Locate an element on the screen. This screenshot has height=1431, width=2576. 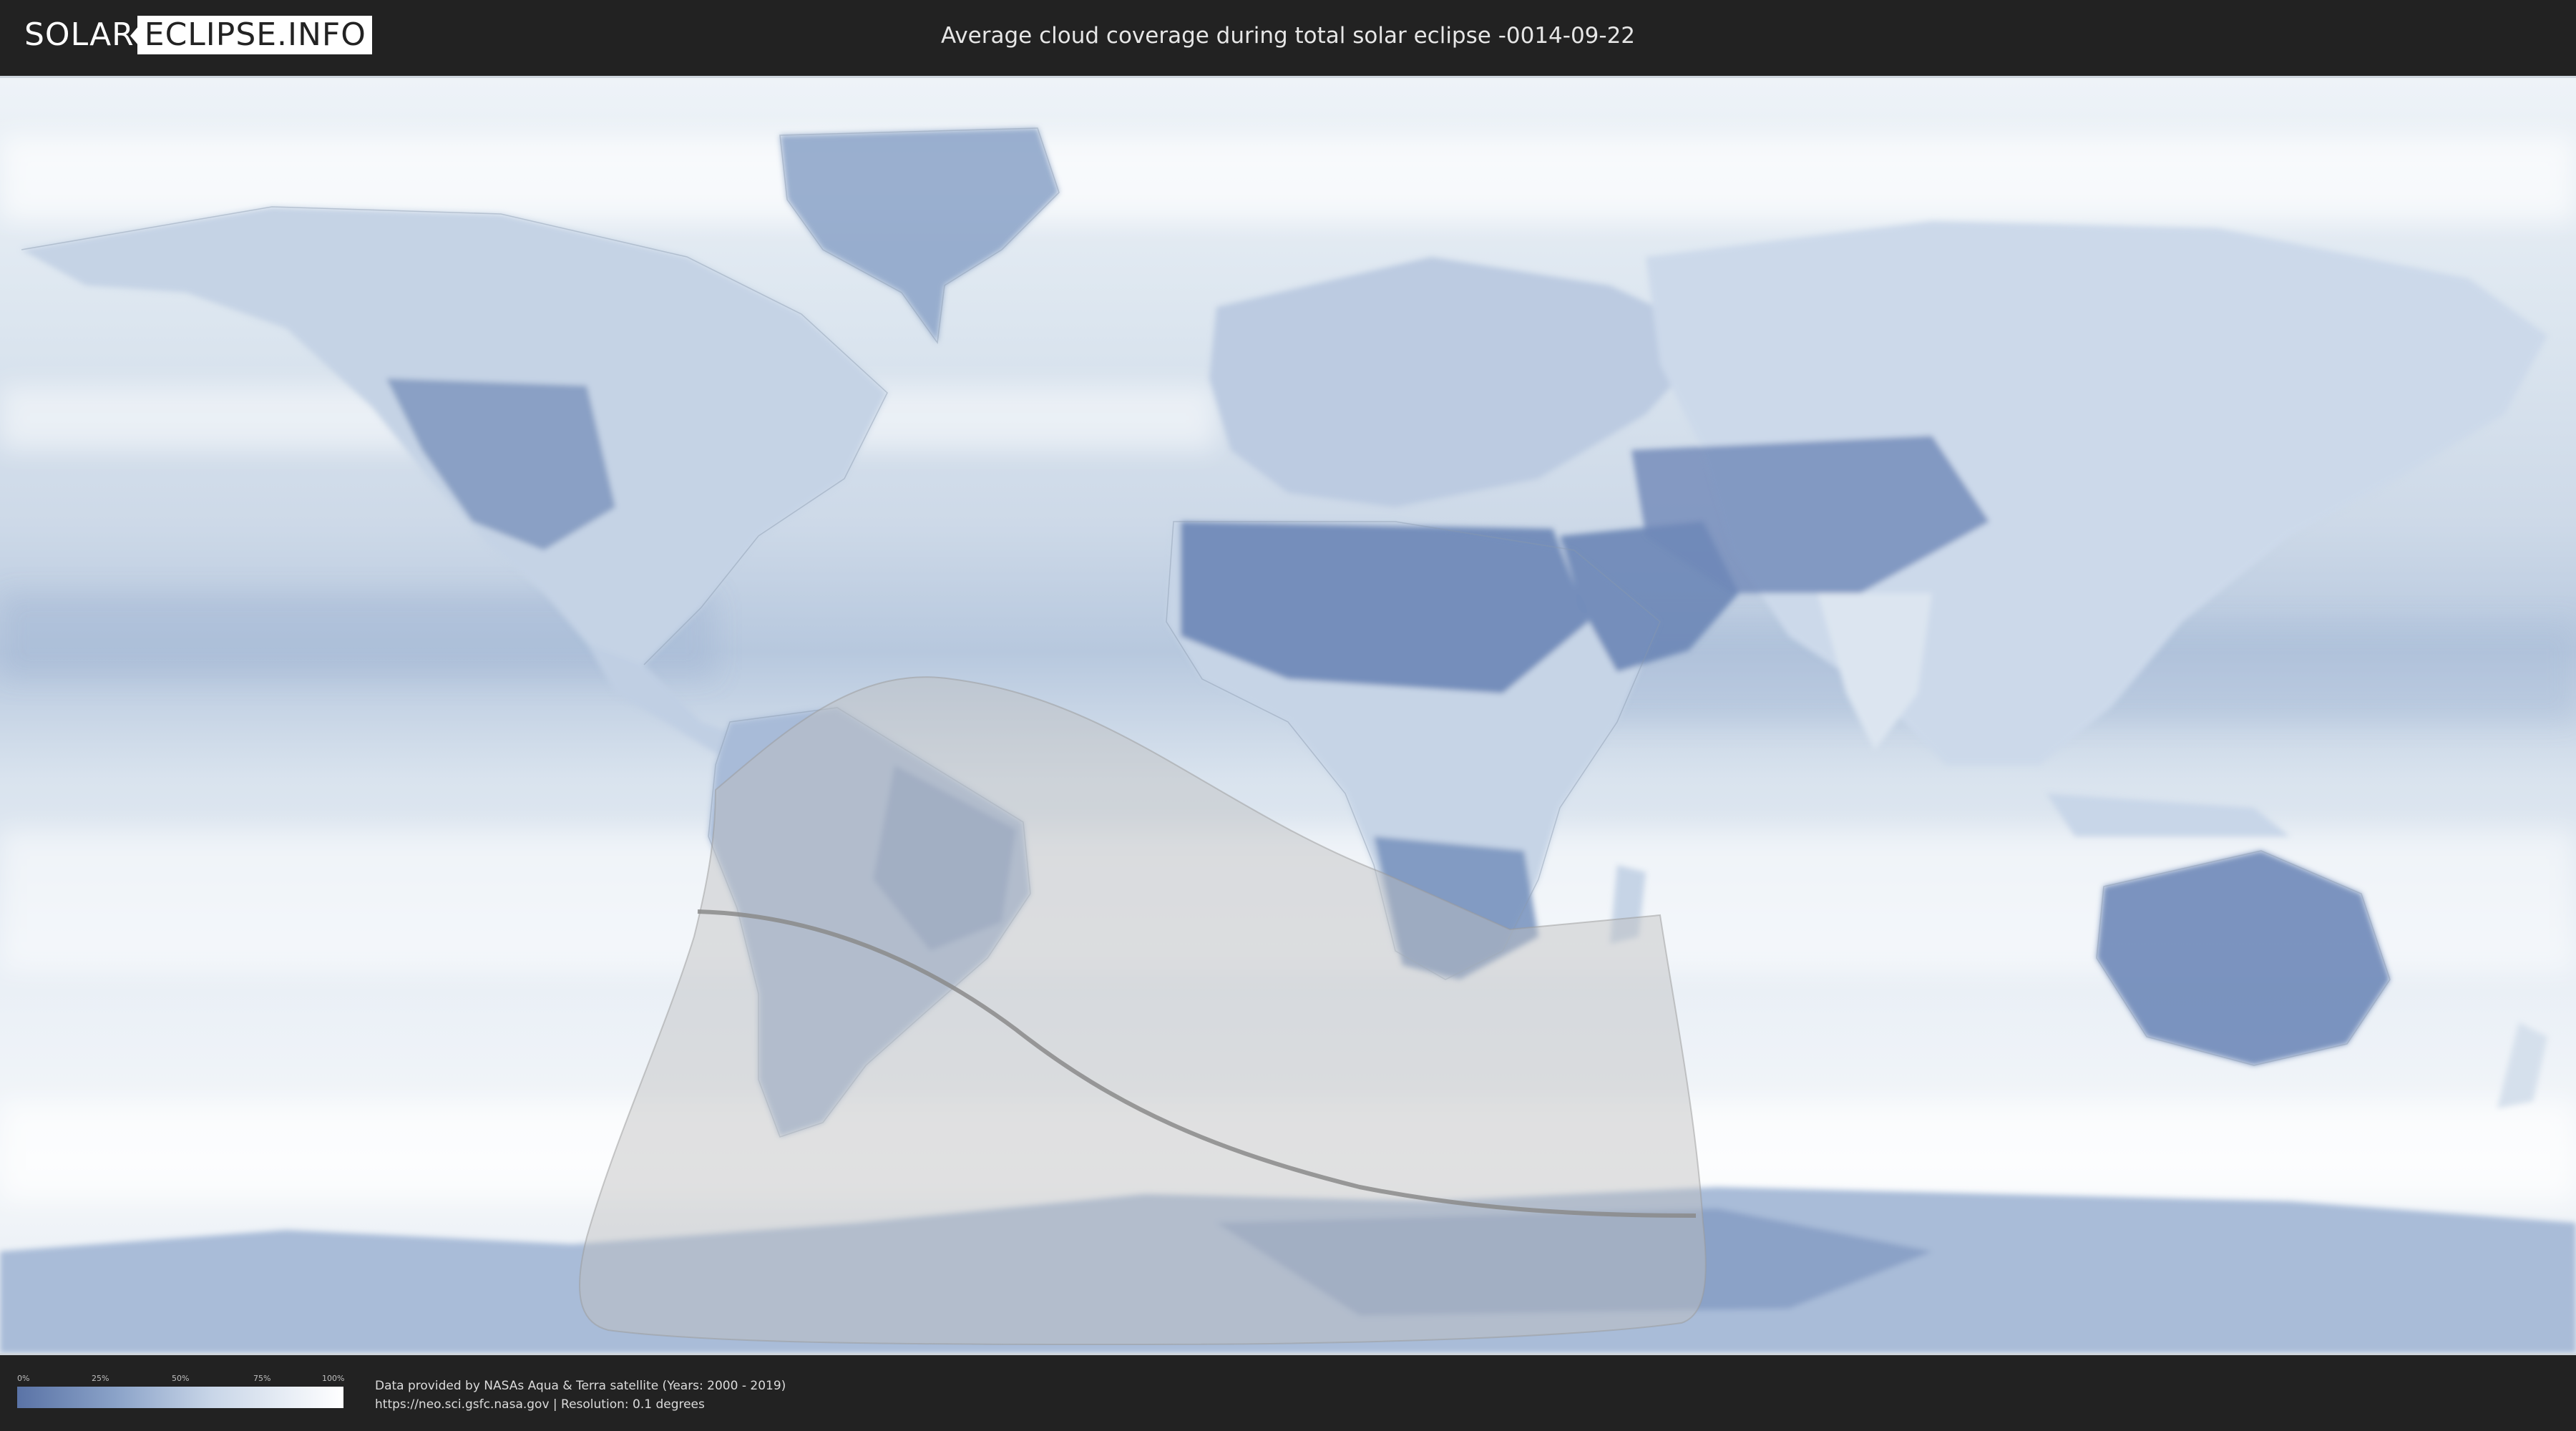
legend-tick-0: 0% is located at coordinates (23, 1378).